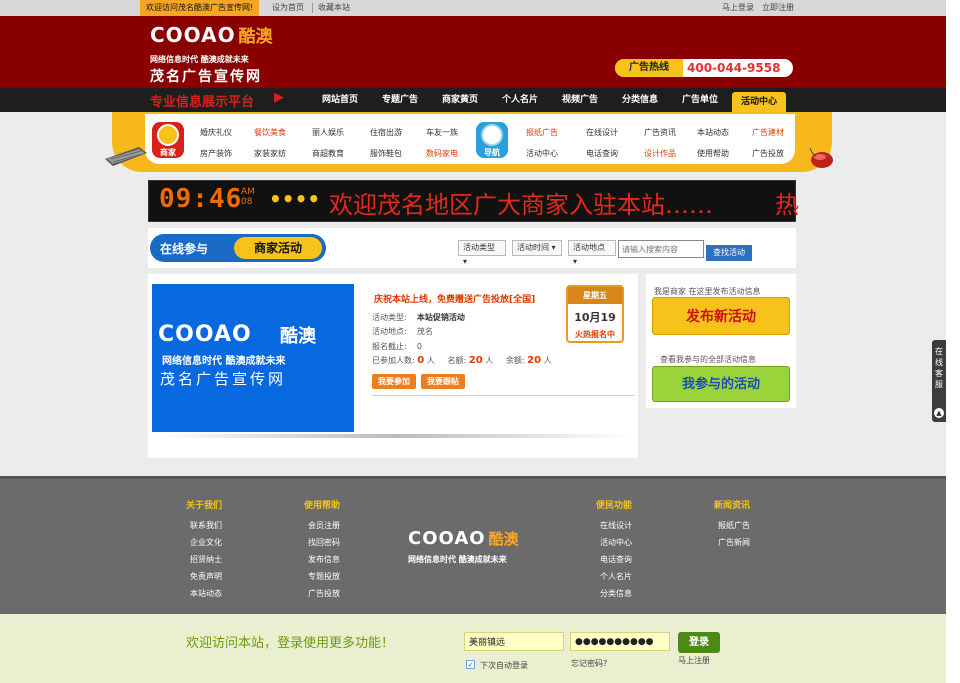 The image size is (960, 683). What do you see at coordinates (616, 525) in the screenshot?
I see `footer-link: 在线设计` at bounding box center [616, 525].